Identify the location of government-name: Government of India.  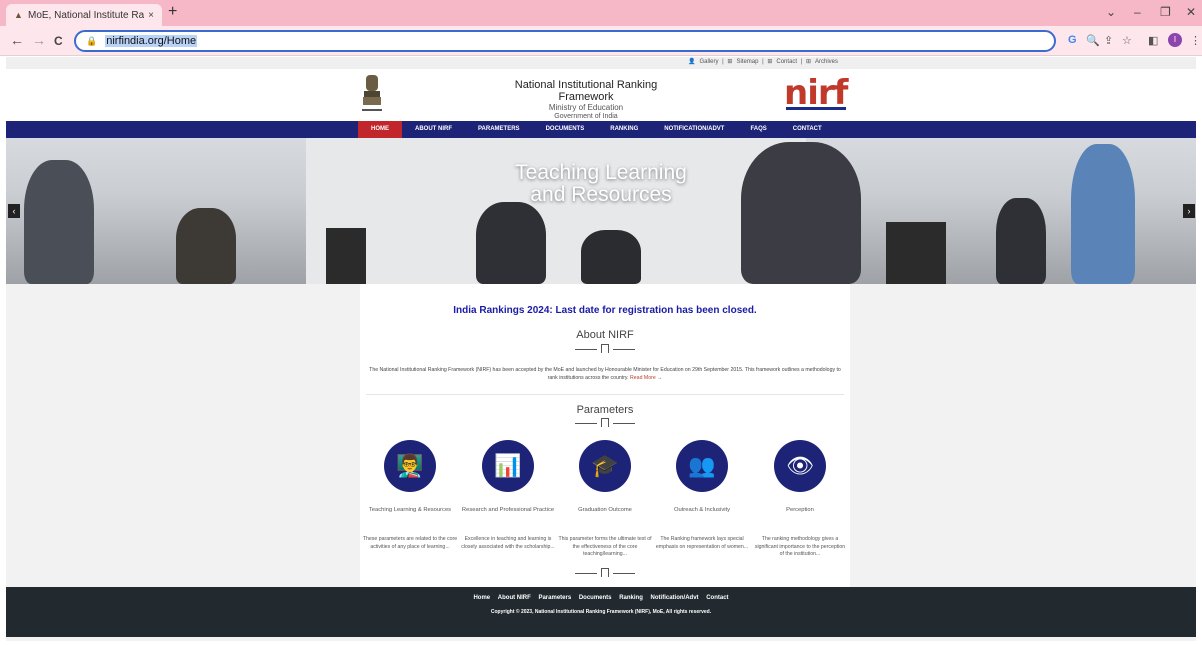
(586, 116).